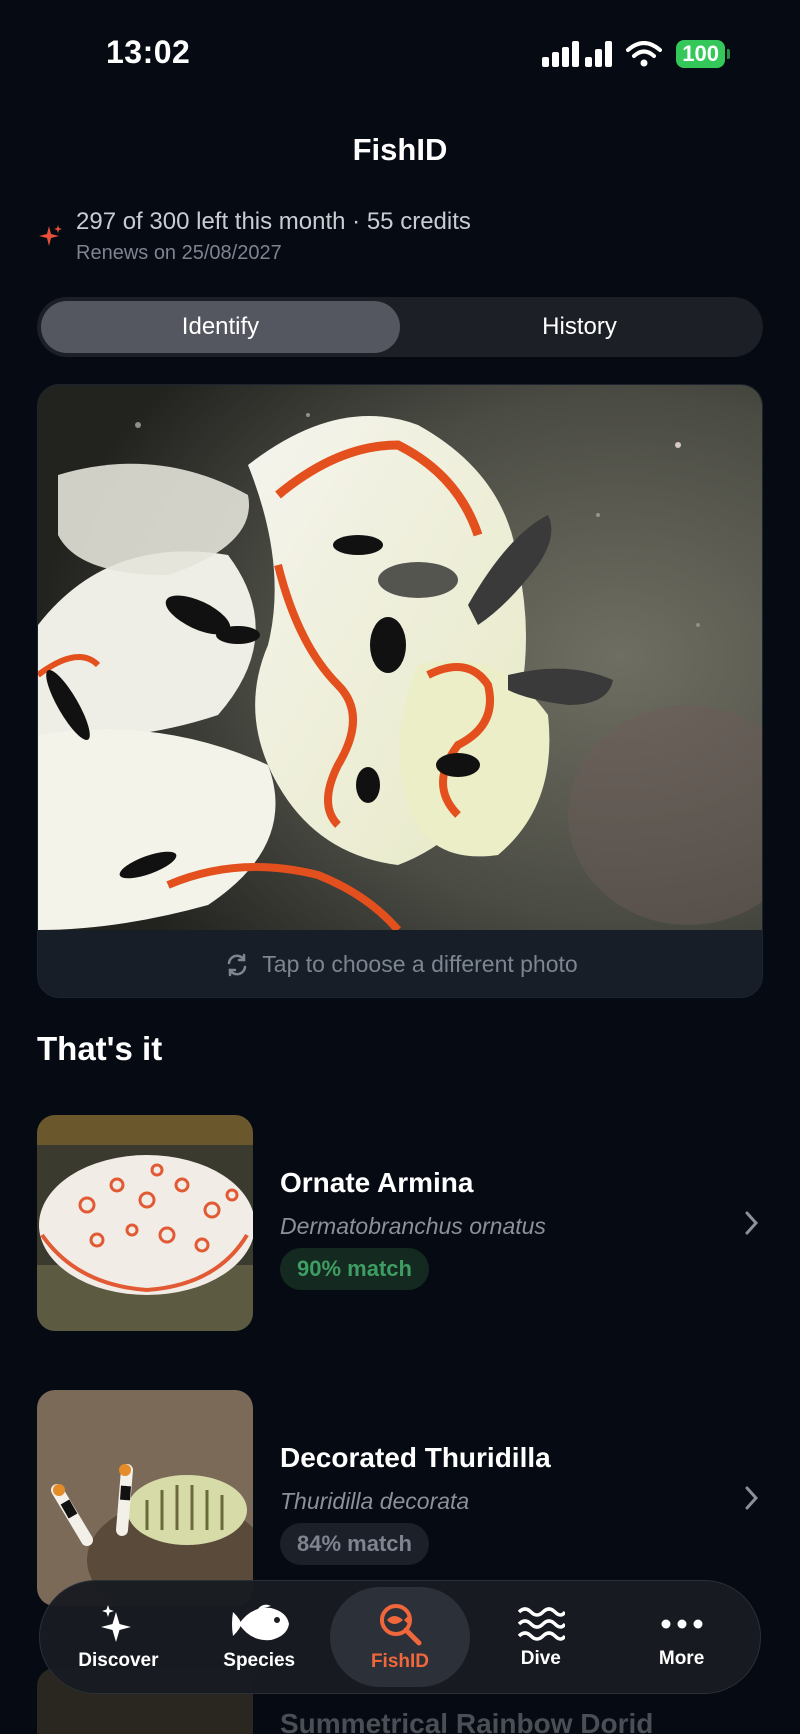  I want to click on page-title: FishID, so click(400, 149).